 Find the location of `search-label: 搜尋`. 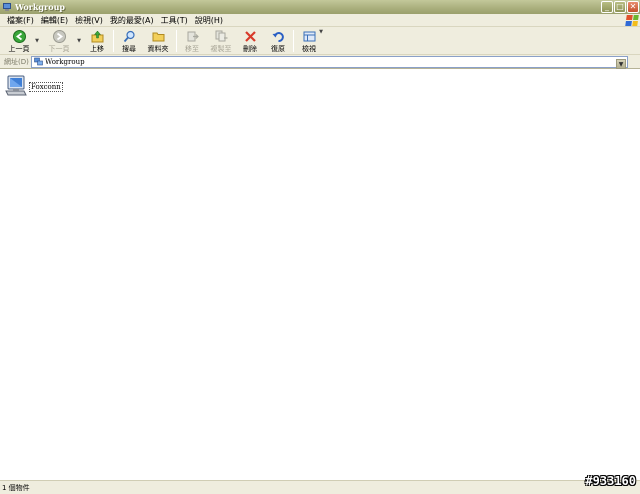

search-label: 搜尋 is located at coordinates (129, 48).